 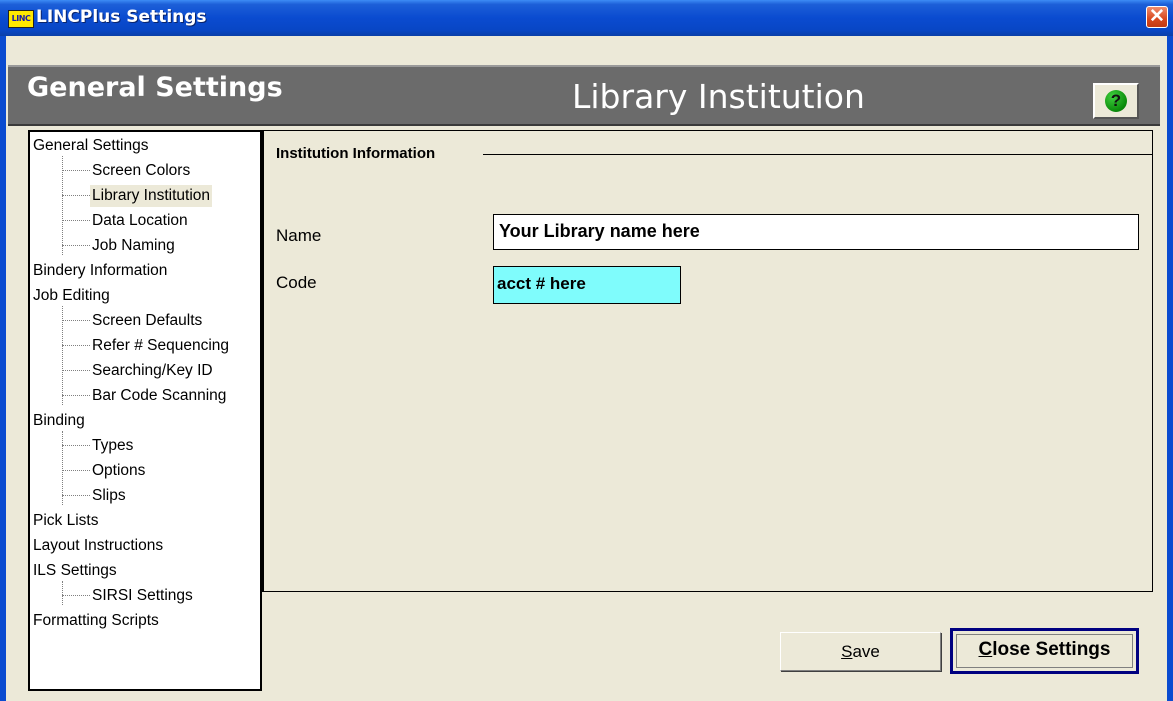 What do you see at coordinates (75, 571) in the screenshot?
I see `tree-item-ils-settings: ILS Settings` at bounding box center [75, 571].